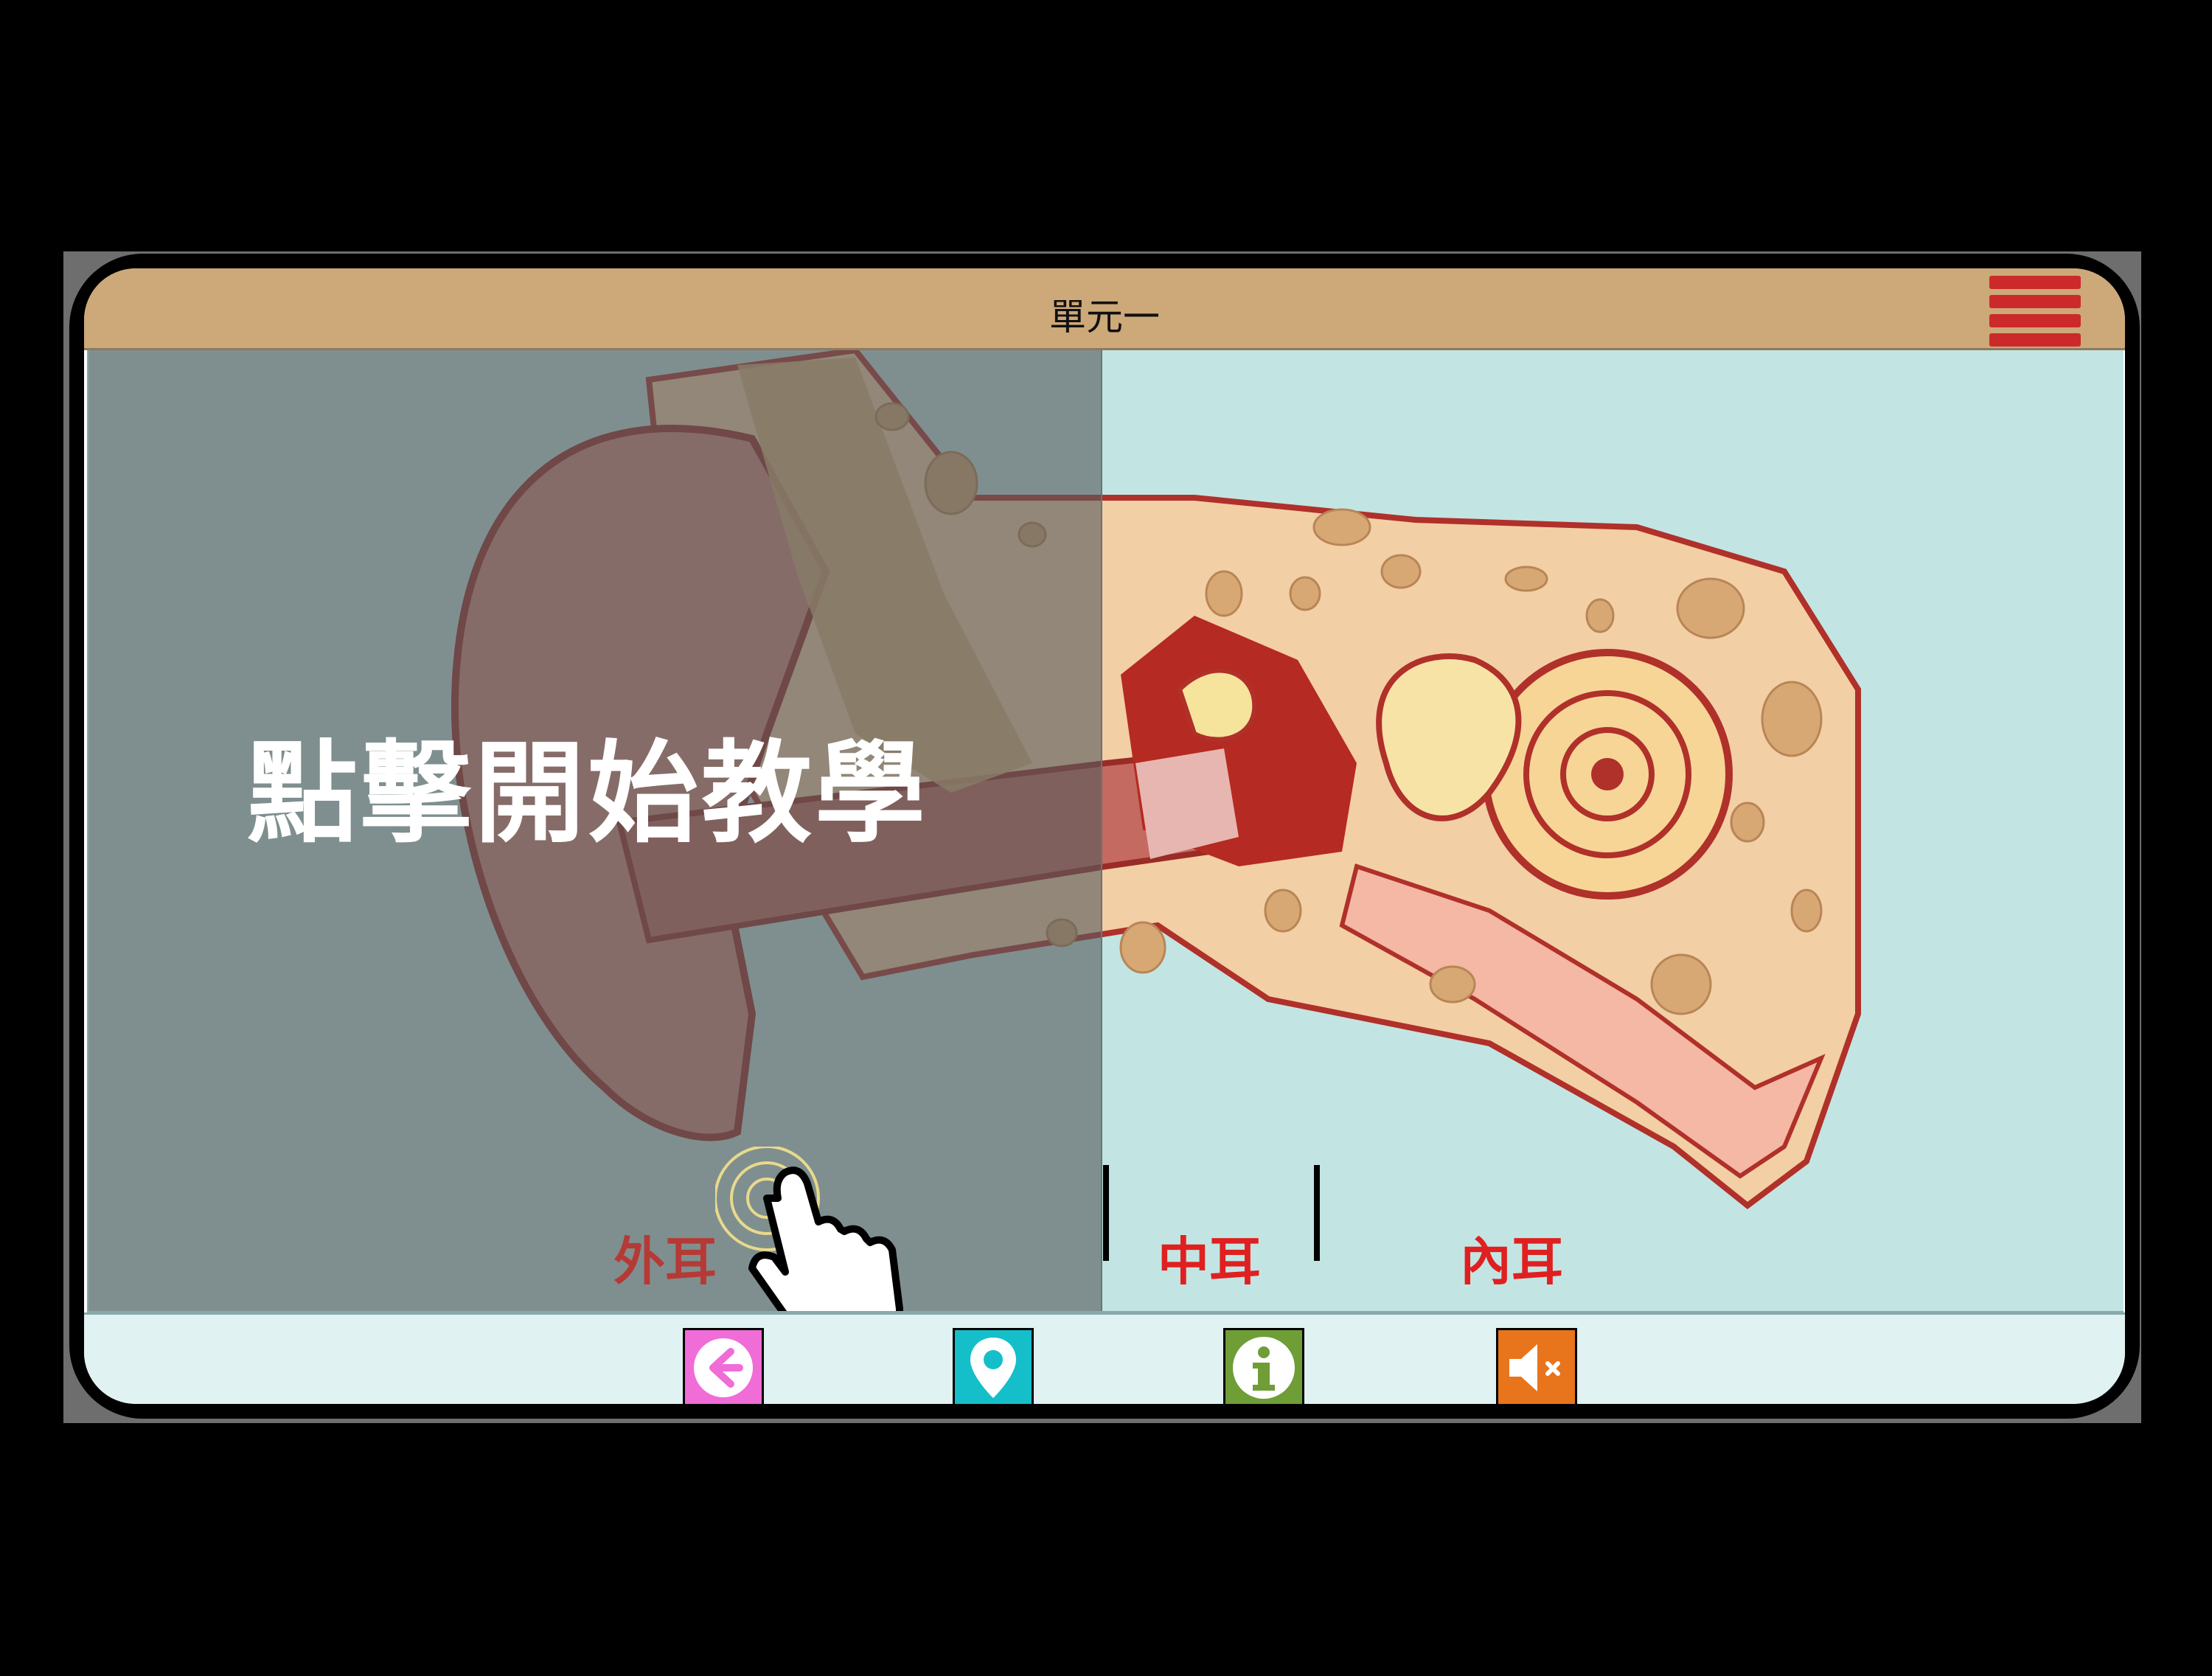  I want to click on bottom-toolbar, so click(1104, 1358).